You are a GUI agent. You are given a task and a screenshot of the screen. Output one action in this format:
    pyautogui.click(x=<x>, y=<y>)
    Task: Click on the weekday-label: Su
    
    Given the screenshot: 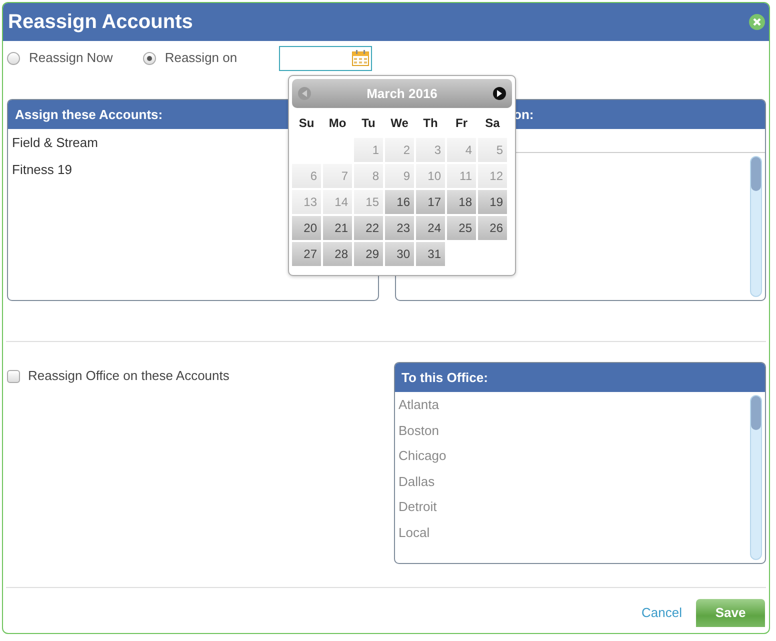 What is the action you would take?
    pyautogui.click(x=307, y=123)
    